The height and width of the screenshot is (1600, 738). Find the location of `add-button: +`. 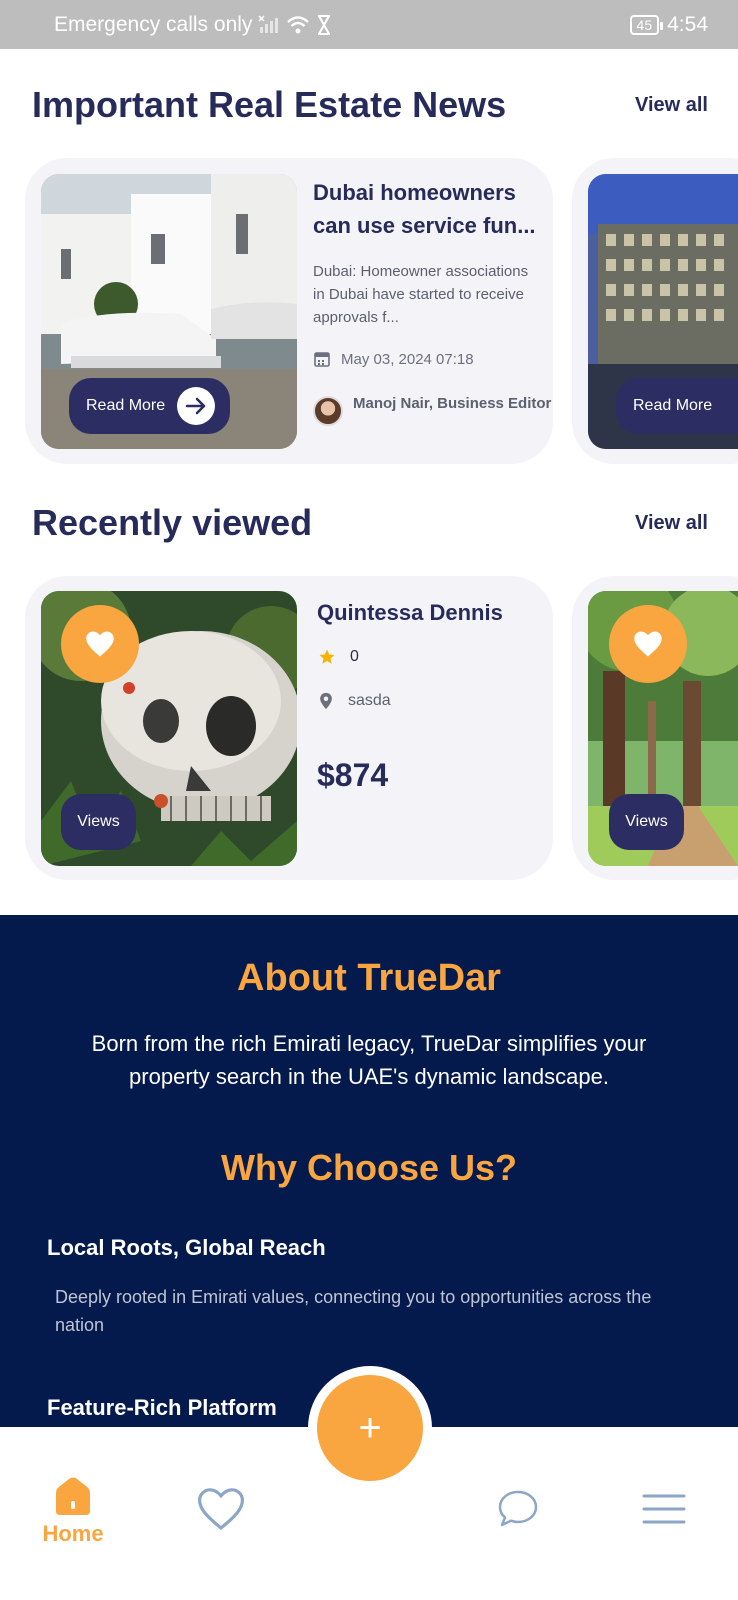

add-button: + is located at coordinates (370, 1428).